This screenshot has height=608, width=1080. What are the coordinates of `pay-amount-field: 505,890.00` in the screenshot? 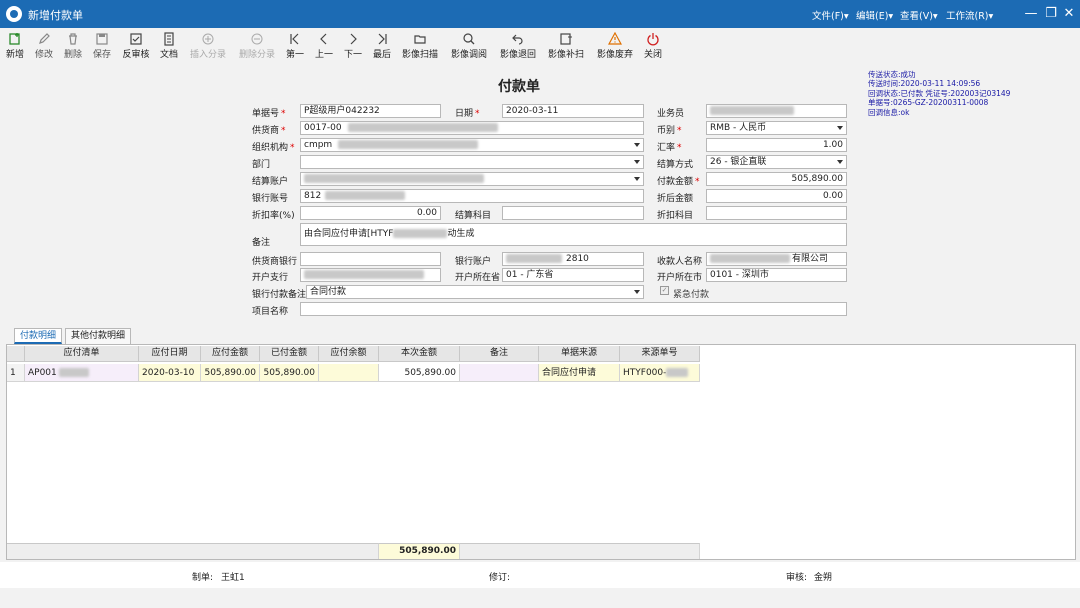 It's located at (776, 179).